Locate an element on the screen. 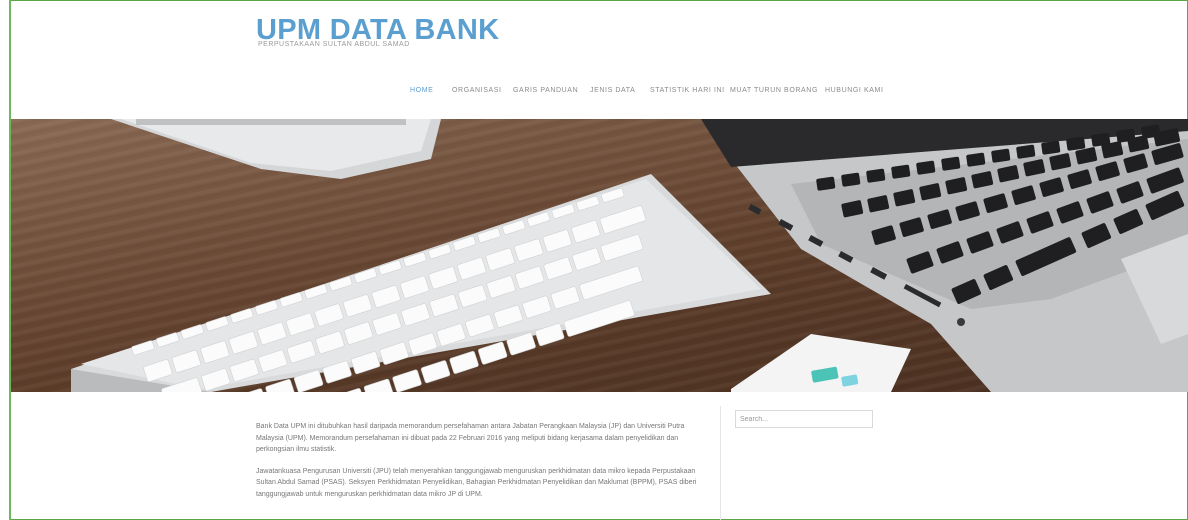 This screenshot has height=520, width=1188. nav-item-statistik-hari-ini: STATISTIK HARI INI is located at coordinates (687, 90).